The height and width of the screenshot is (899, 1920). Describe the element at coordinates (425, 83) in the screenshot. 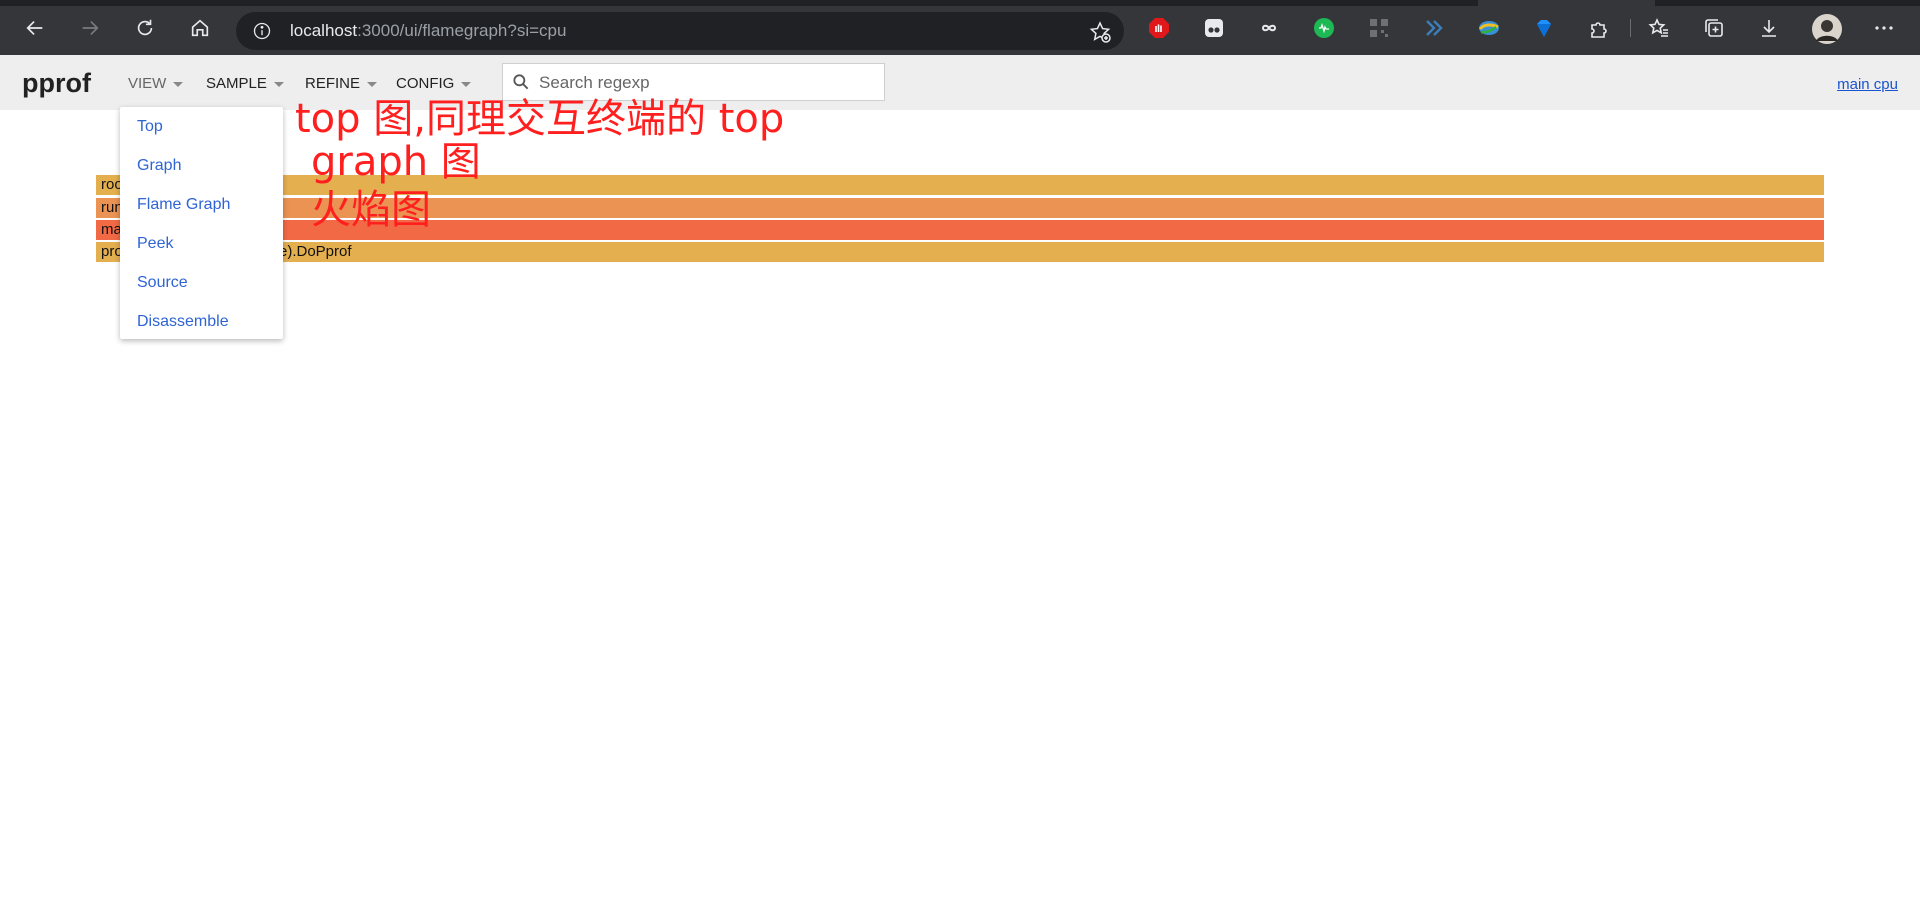

I see `config-menu-label: CONFIG` at that location.